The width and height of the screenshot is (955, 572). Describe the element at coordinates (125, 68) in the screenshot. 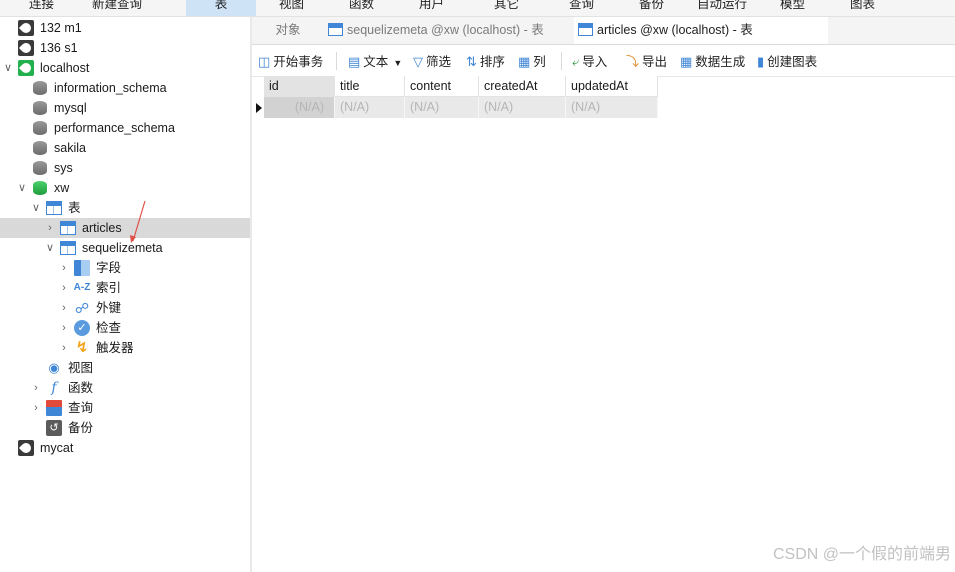

I see `tree-connection-localhost: ∨ localhost` at that location.